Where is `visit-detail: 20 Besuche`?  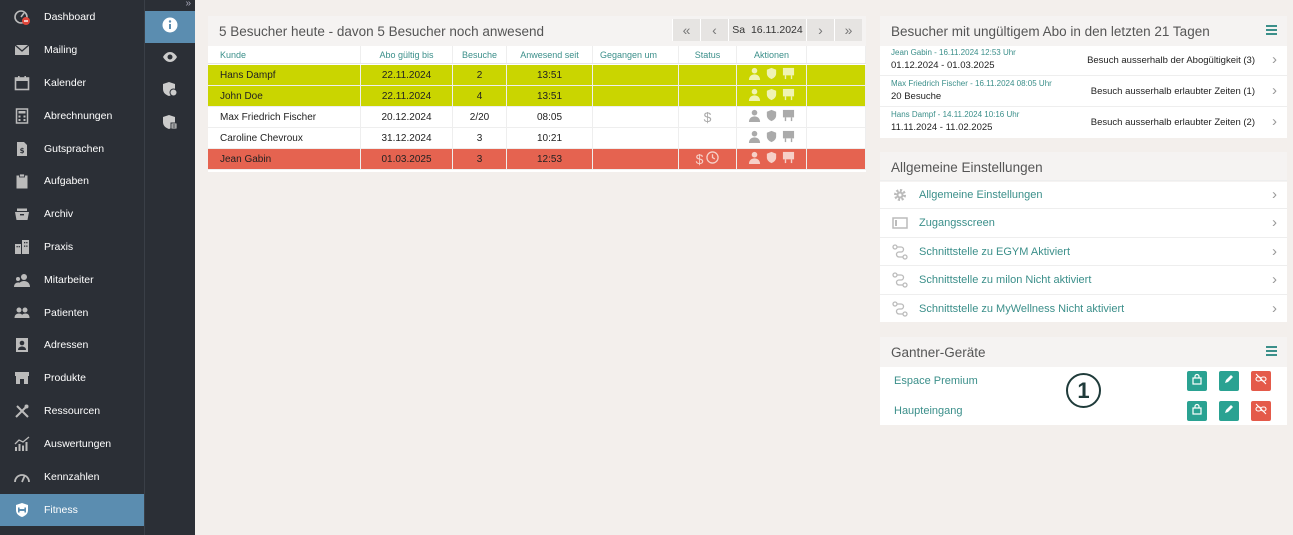
visit-detail: 20 Besuche is located at coordinates (916, 96).